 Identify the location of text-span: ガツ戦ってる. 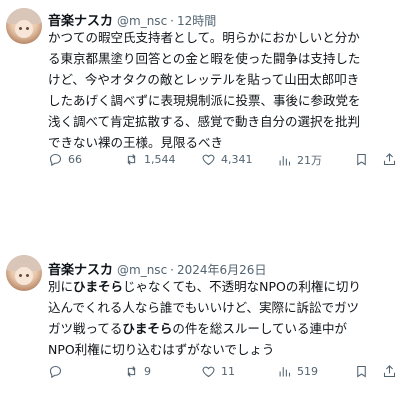
(85, 328).